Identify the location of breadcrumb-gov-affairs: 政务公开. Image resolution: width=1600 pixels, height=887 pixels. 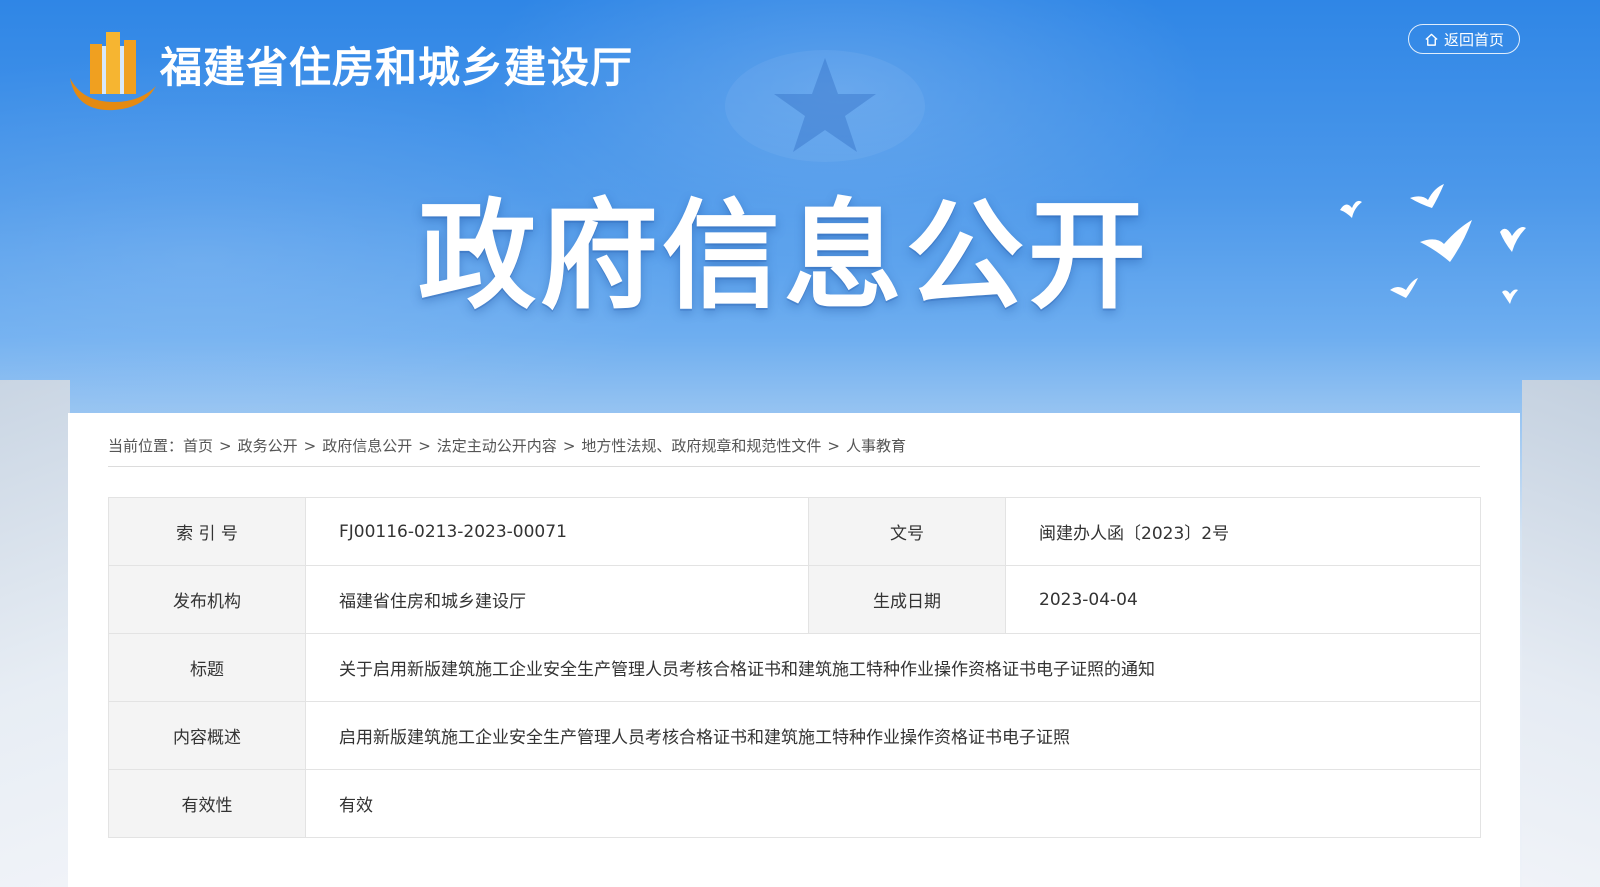
(268, 446).